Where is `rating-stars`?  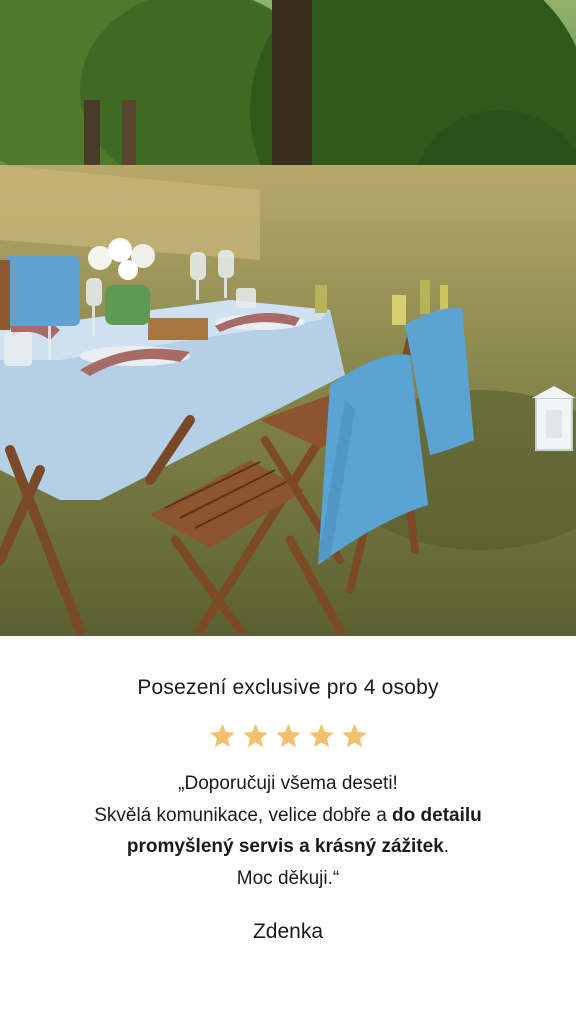
rating-stars is located at coordinates (288, 736).